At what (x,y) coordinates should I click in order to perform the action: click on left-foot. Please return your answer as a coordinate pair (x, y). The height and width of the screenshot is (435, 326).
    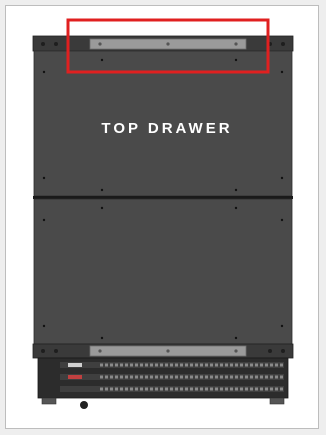
    Looking at the image, I should click on (49, 401).